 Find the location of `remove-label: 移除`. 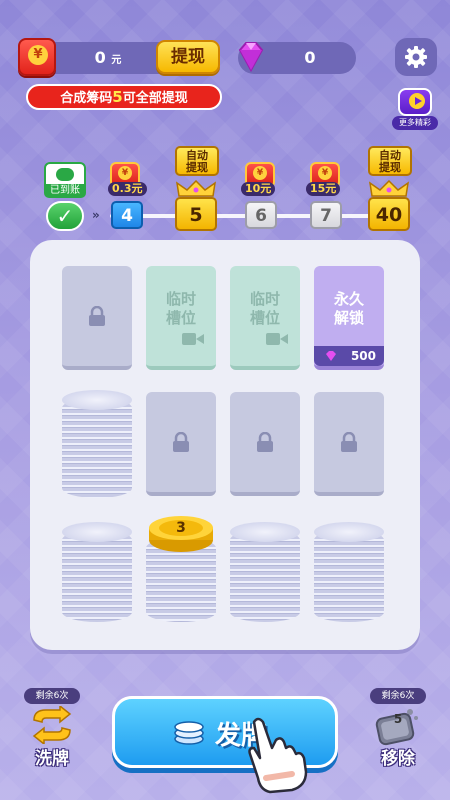

remove-label: 移除 is located at coordinates (398, 759).